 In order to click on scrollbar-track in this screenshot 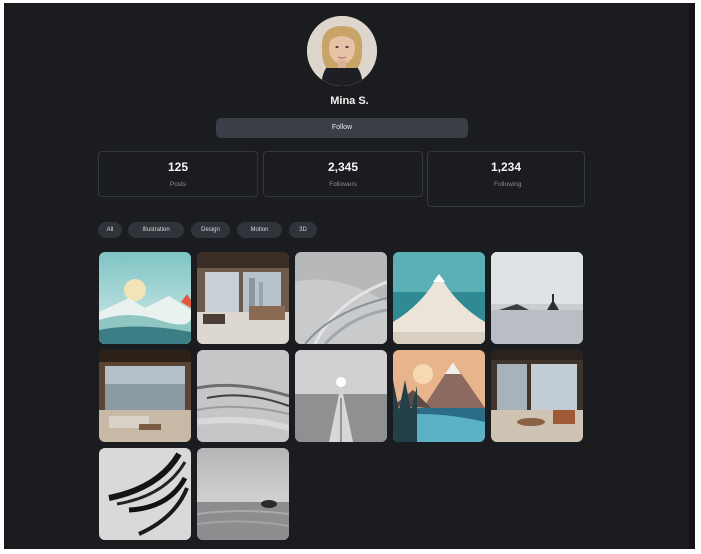, I will do `click(692, 276)`.